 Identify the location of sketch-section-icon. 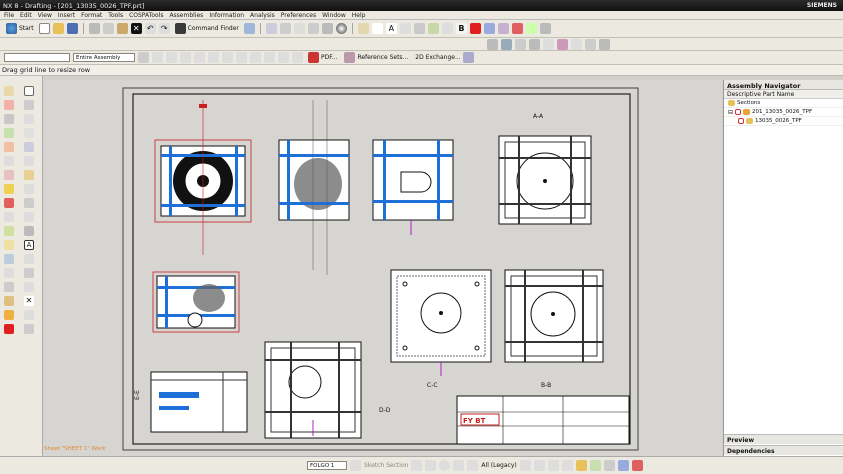
(355, 465).